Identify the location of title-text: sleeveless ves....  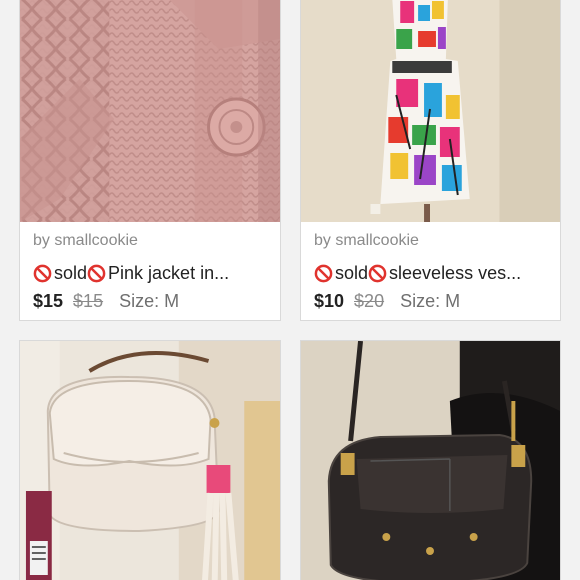
(455, 273).